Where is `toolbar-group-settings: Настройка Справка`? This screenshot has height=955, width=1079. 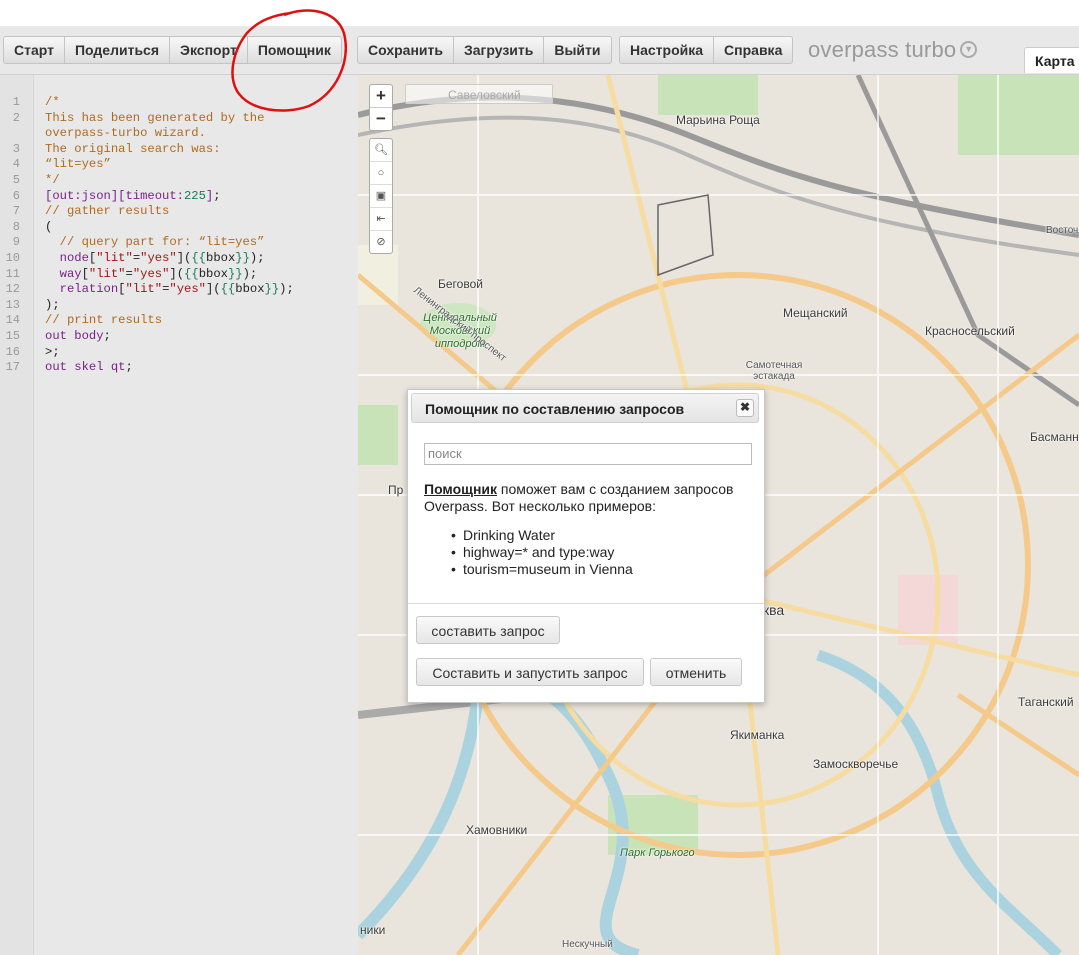
toolbar-group-settings: Настройка Справка is located at coordinates (706, 50).